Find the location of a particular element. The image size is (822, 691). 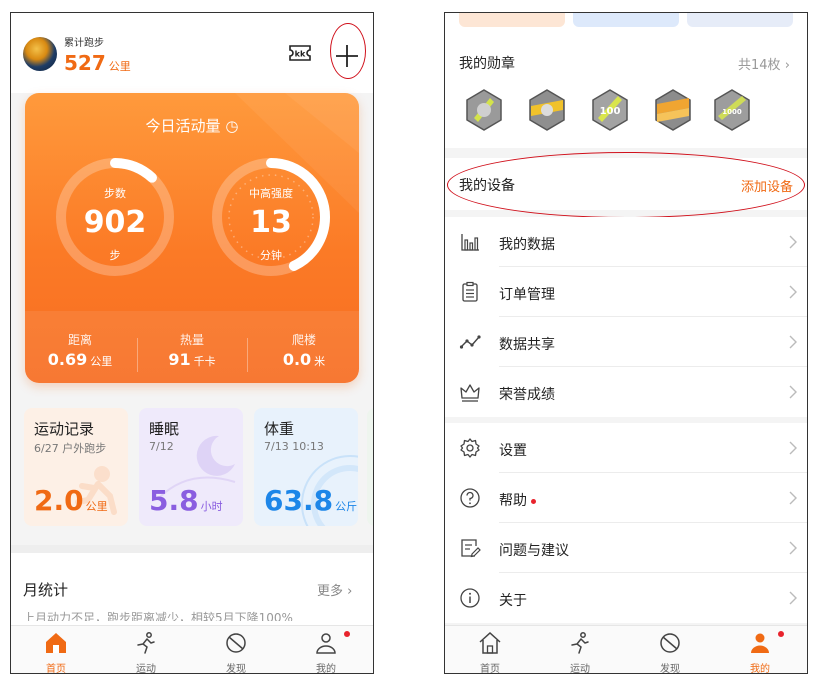

monthly-more-link: 更多 › is located at coordinates (334, 589).